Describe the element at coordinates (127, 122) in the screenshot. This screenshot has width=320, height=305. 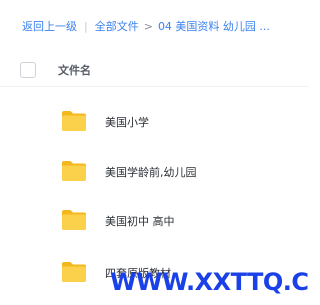
I see `file-name: 美国小学` at that location.